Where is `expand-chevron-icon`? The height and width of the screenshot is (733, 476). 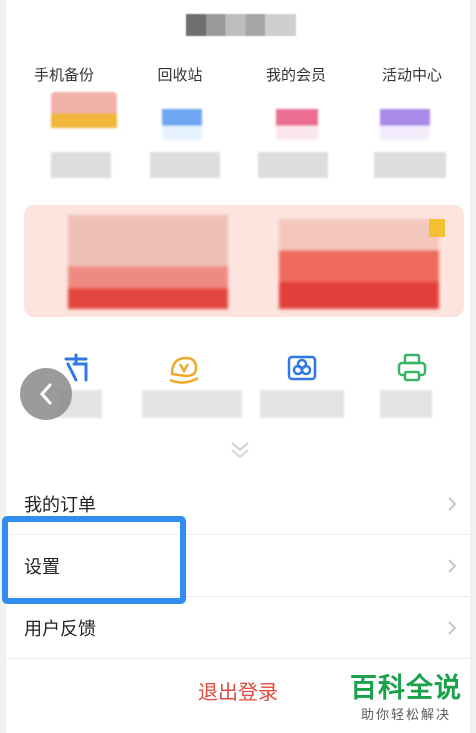
expand-chevron-icon is located at coordinates (240, 450).